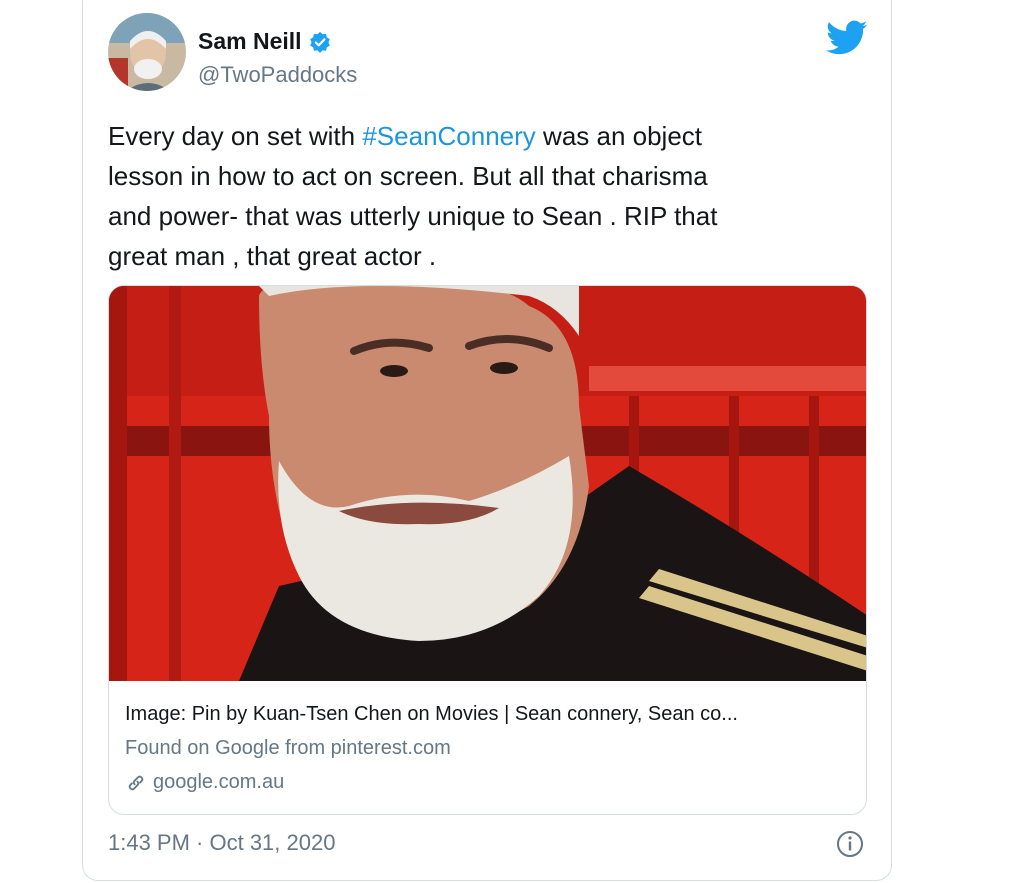  What do you see at coordinates (147, 52) in the screenshot?
I see `avatar` at bounding box center [147, 52].